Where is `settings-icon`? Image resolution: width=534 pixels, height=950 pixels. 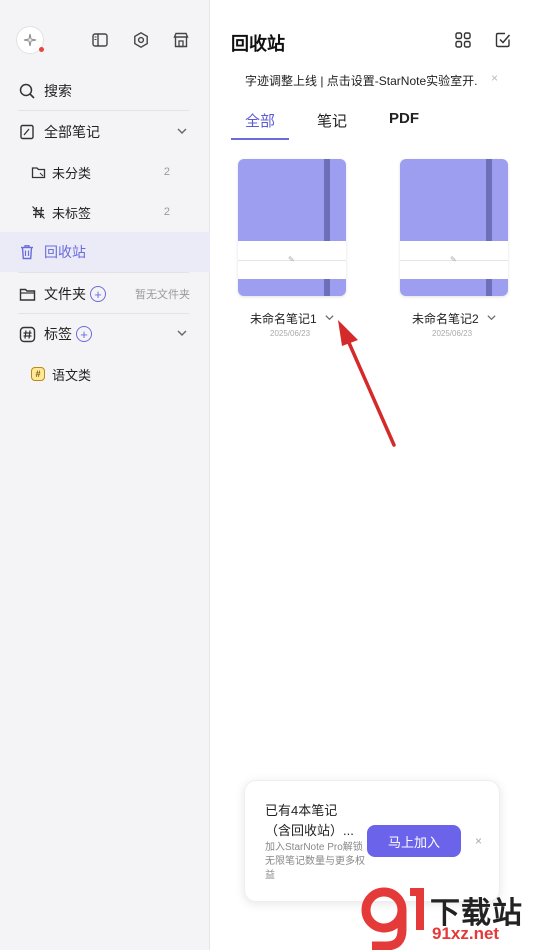 settings-icon is located at coordinates (141, 40).